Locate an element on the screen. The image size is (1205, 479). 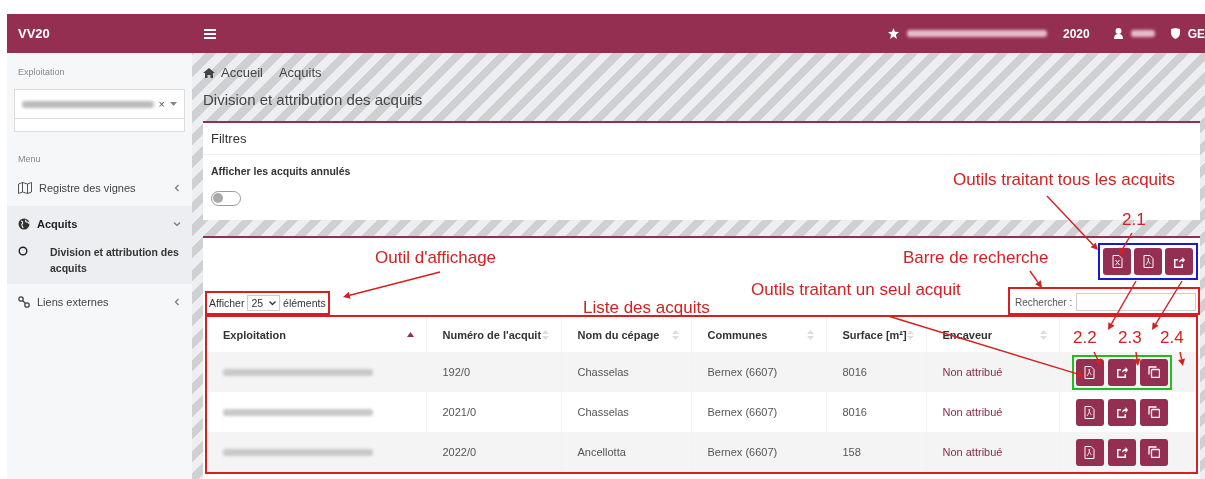
star-icon is located at coordinates (893, 33).